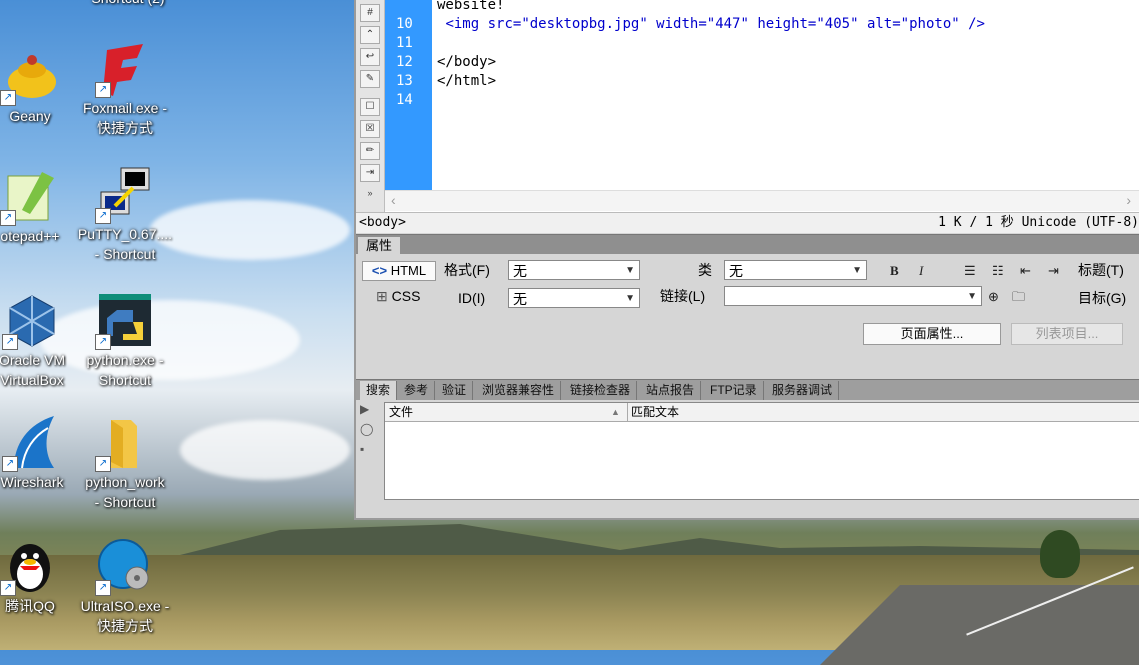  What do you see at coordinates (370, 79) in the screenshot?
I see `highlight-icon: ✎` at bounding box center [370, 79].